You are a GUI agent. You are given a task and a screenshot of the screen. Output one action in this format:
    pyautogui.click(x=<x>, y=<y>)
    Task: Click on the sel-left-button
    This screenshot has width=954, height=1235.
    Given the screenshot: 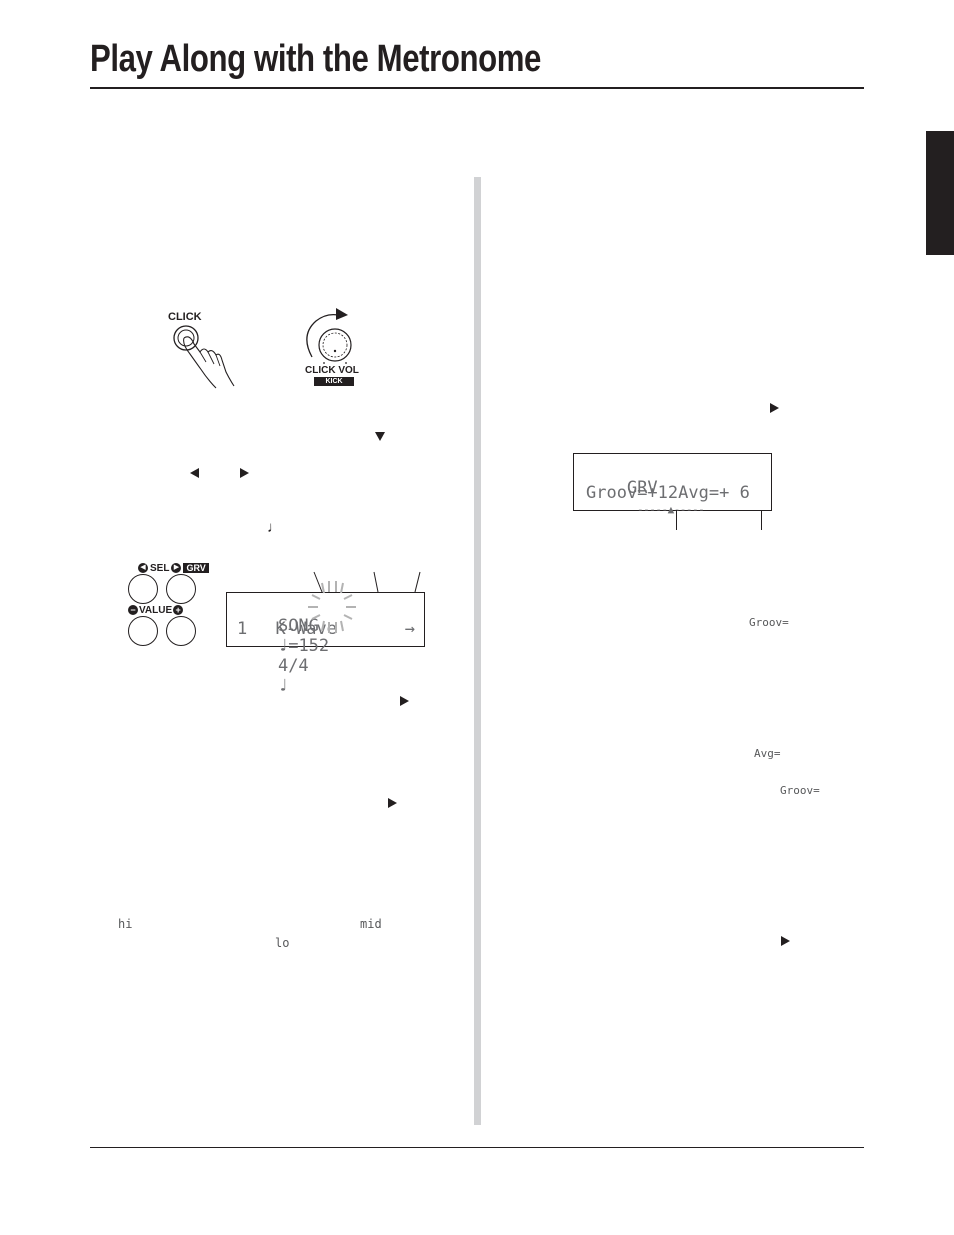 What is the action you would take?
    pyautogui.click(x=143, y=589)
    